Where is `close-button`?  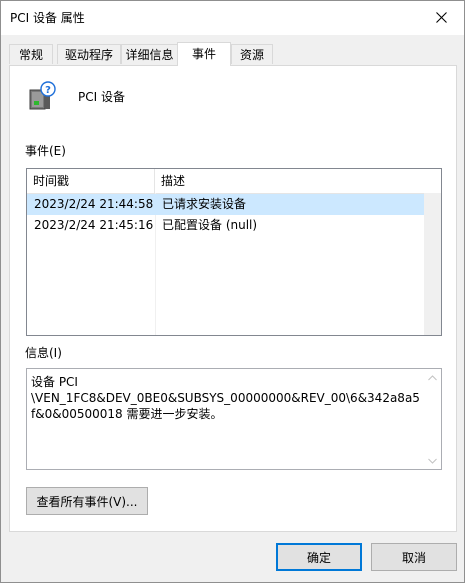
close-button is located at coordinates (441, 17).